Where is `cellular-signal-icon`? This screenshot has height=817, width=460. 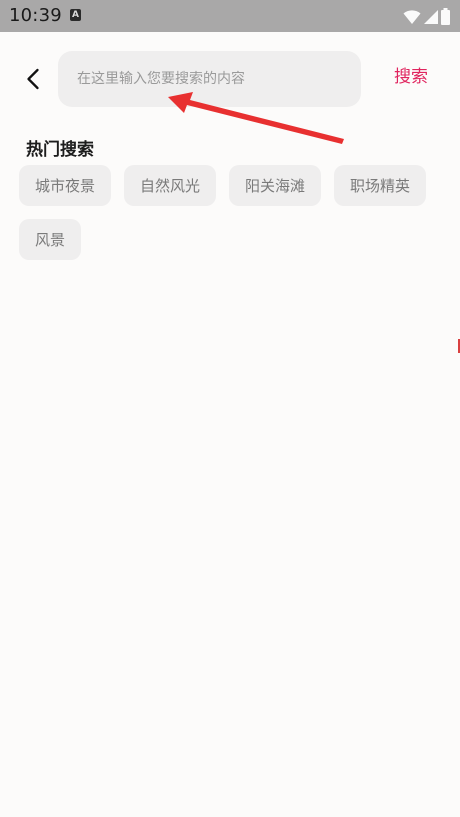 cellular-signal-icon is located at coordinates (431, 16).